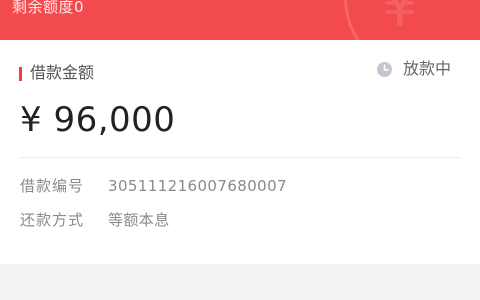 Image resolution: width=480 pixels, height=300 pixels. What do you see at coordinates (384, 69) in the screenshot?
I see `clock-icon` at bounding box center [384, 69].